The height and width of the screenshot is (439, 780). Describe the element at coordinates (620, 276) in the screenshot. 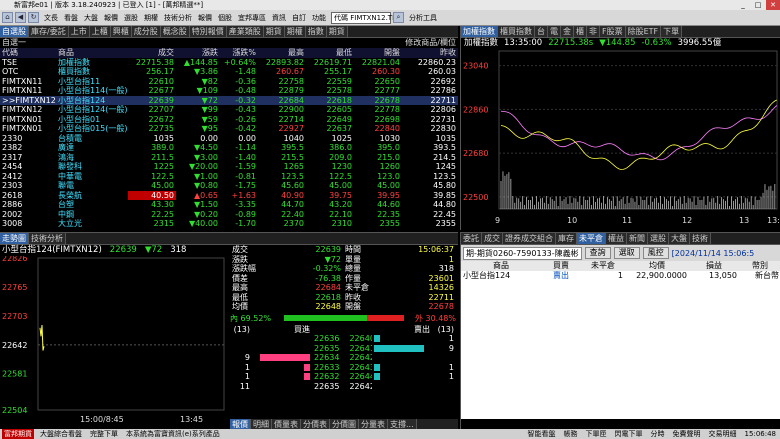

I see `table-row: 小型台指124 賣出 1 22,900.0000 13,050 新台幣` at that location.